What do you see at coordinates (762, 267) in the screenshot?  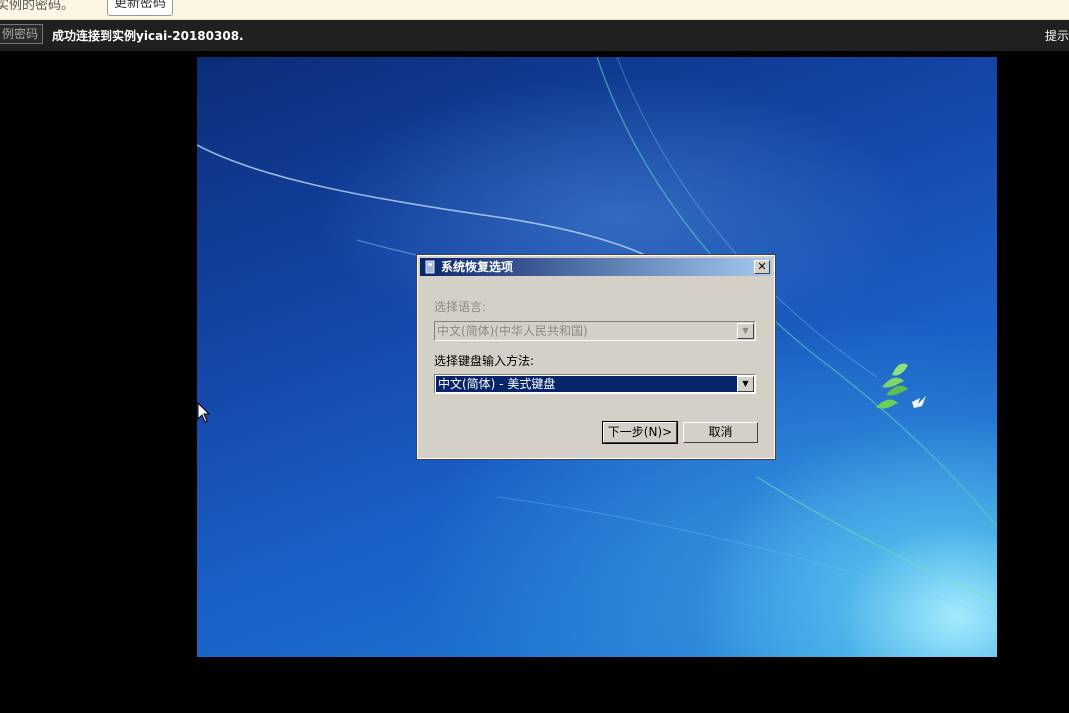 I see `close-icon: ✕` at bounding box center [762, 267].